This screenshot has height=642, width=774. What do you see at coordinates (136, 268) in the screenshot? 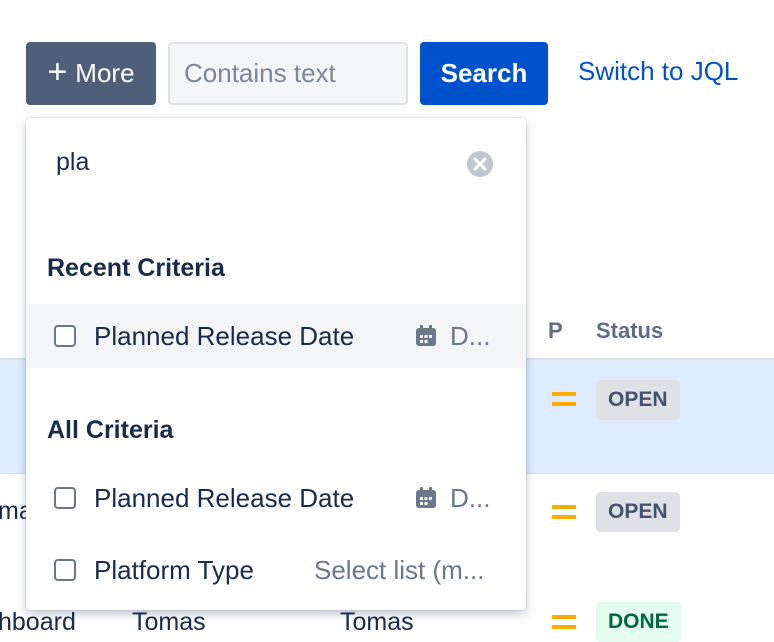
I see `recent-criteria-heading: Recent Criteria` at bounding box center [136, 268].